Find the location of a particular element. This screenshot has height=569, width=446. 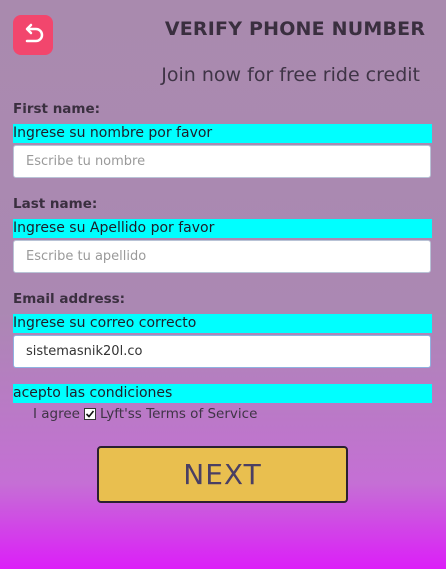

back-arrow-icon is located at coordinates (34, 33).